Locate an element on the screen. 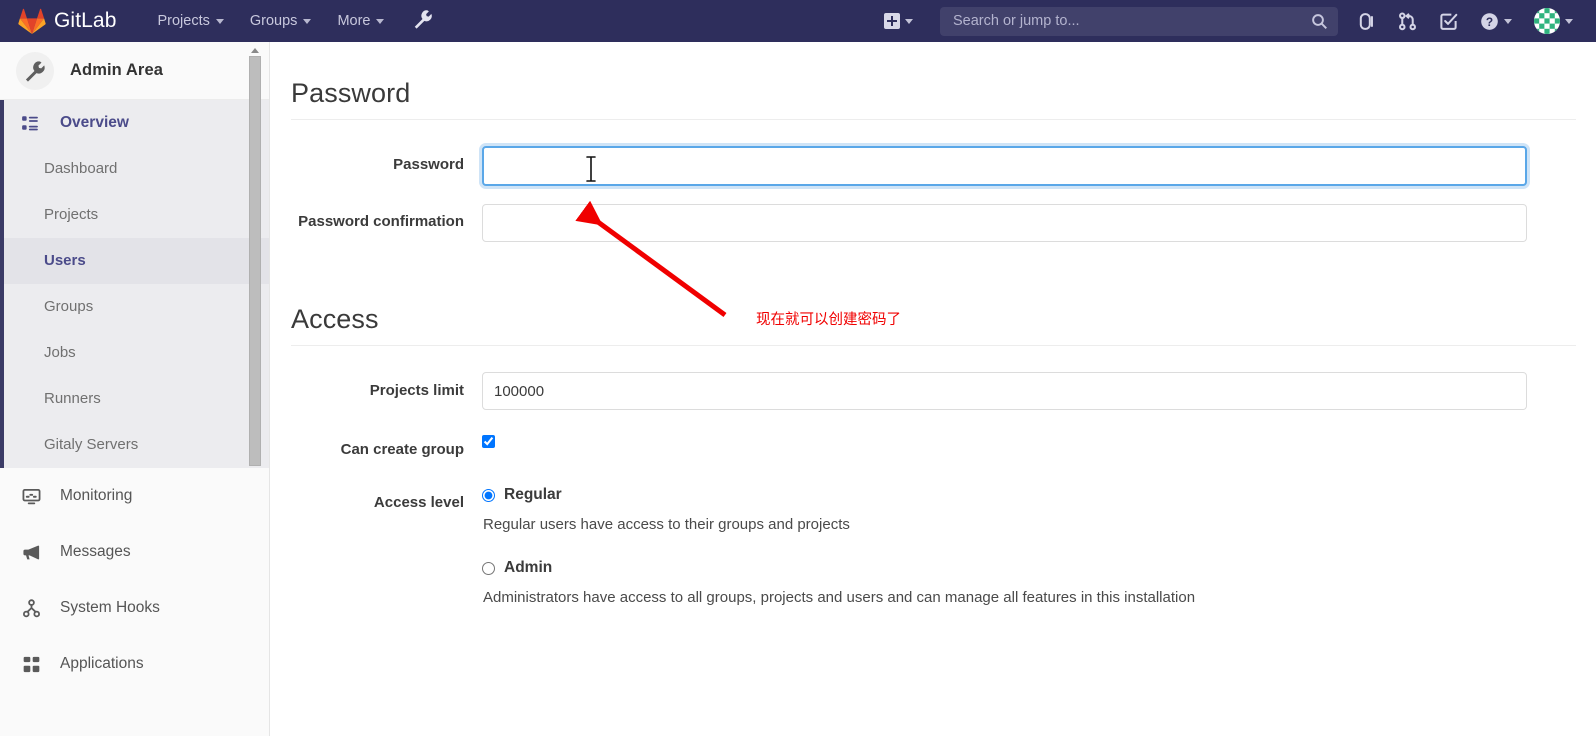 The image size is (1596, 736). wrench-icon is located at coordinates (423, 21).